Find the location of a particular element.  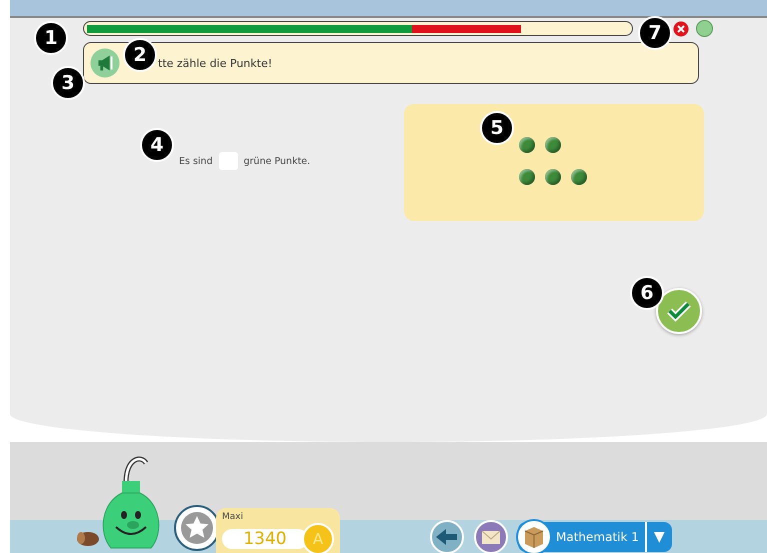

dropdown-caret: ▼ is located at coordinates (658, 537).